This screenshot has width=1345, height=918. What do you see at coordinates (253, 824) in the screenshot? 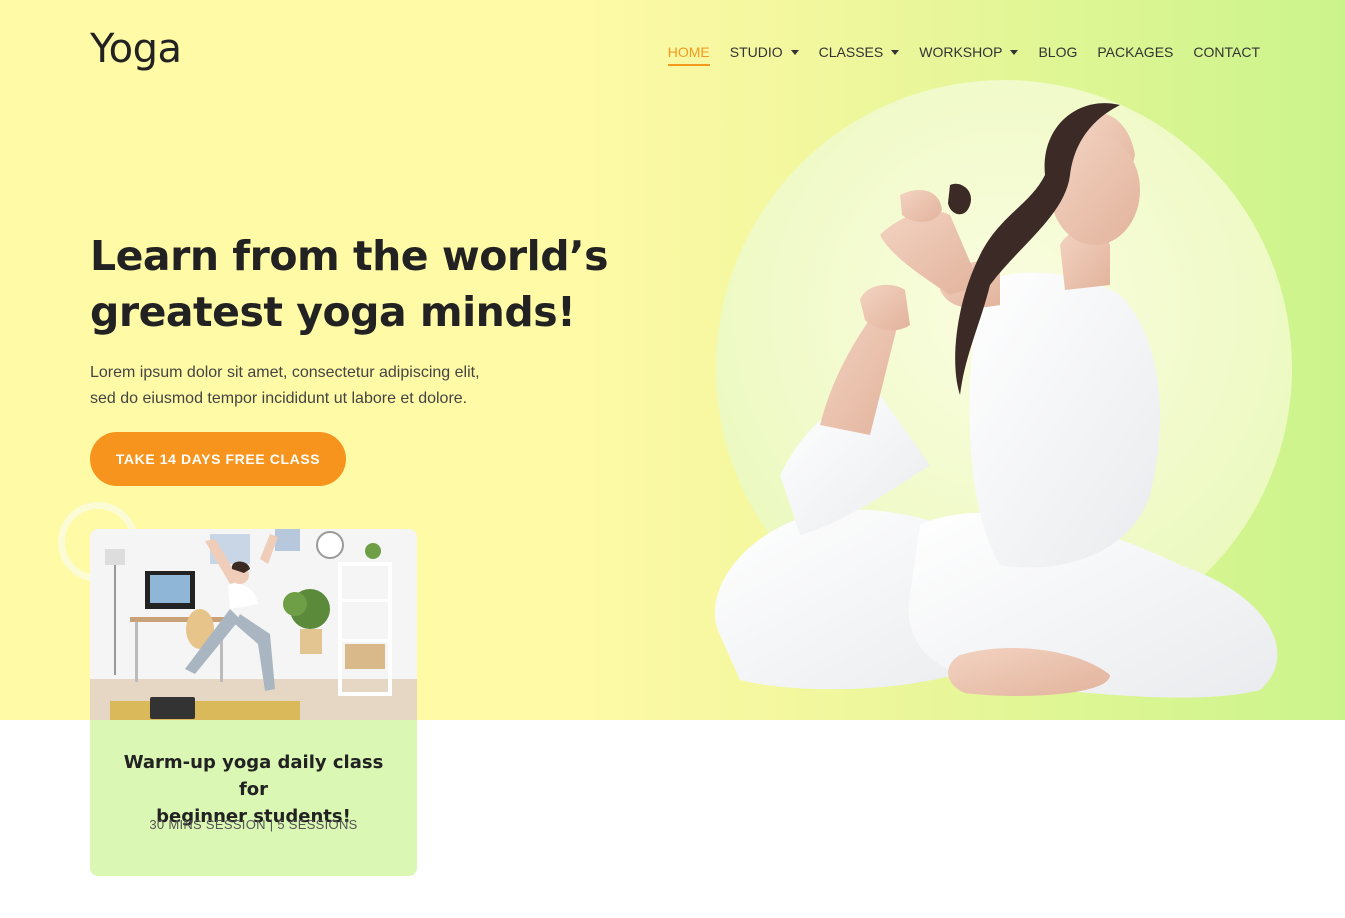
I see `class-card-meta: 30 MINS SESSION | 5 SESSIONS` at bounding box center [253, 824].